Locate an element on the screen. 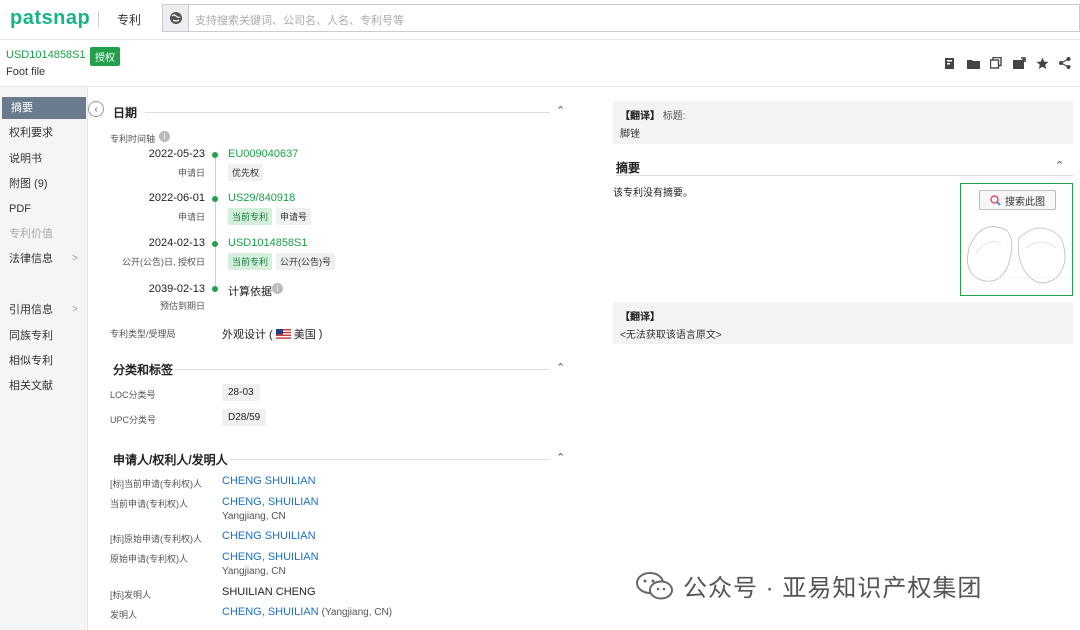 This screenshot has height=630, width=1080. party-label: 原始申请(专利权)人 is located at coordinates (149, 559).